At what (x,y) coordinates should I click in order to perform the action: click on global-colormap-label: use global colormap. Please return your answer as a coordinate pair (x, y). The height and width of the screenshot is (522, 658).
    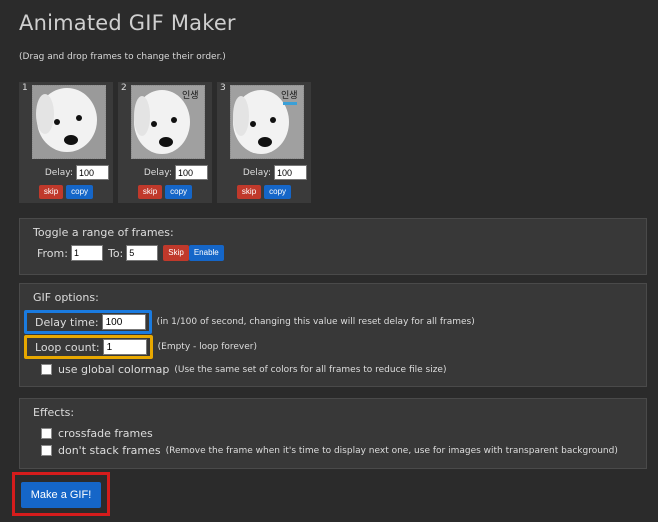
    Looking at the image, I should click on (113, 369).